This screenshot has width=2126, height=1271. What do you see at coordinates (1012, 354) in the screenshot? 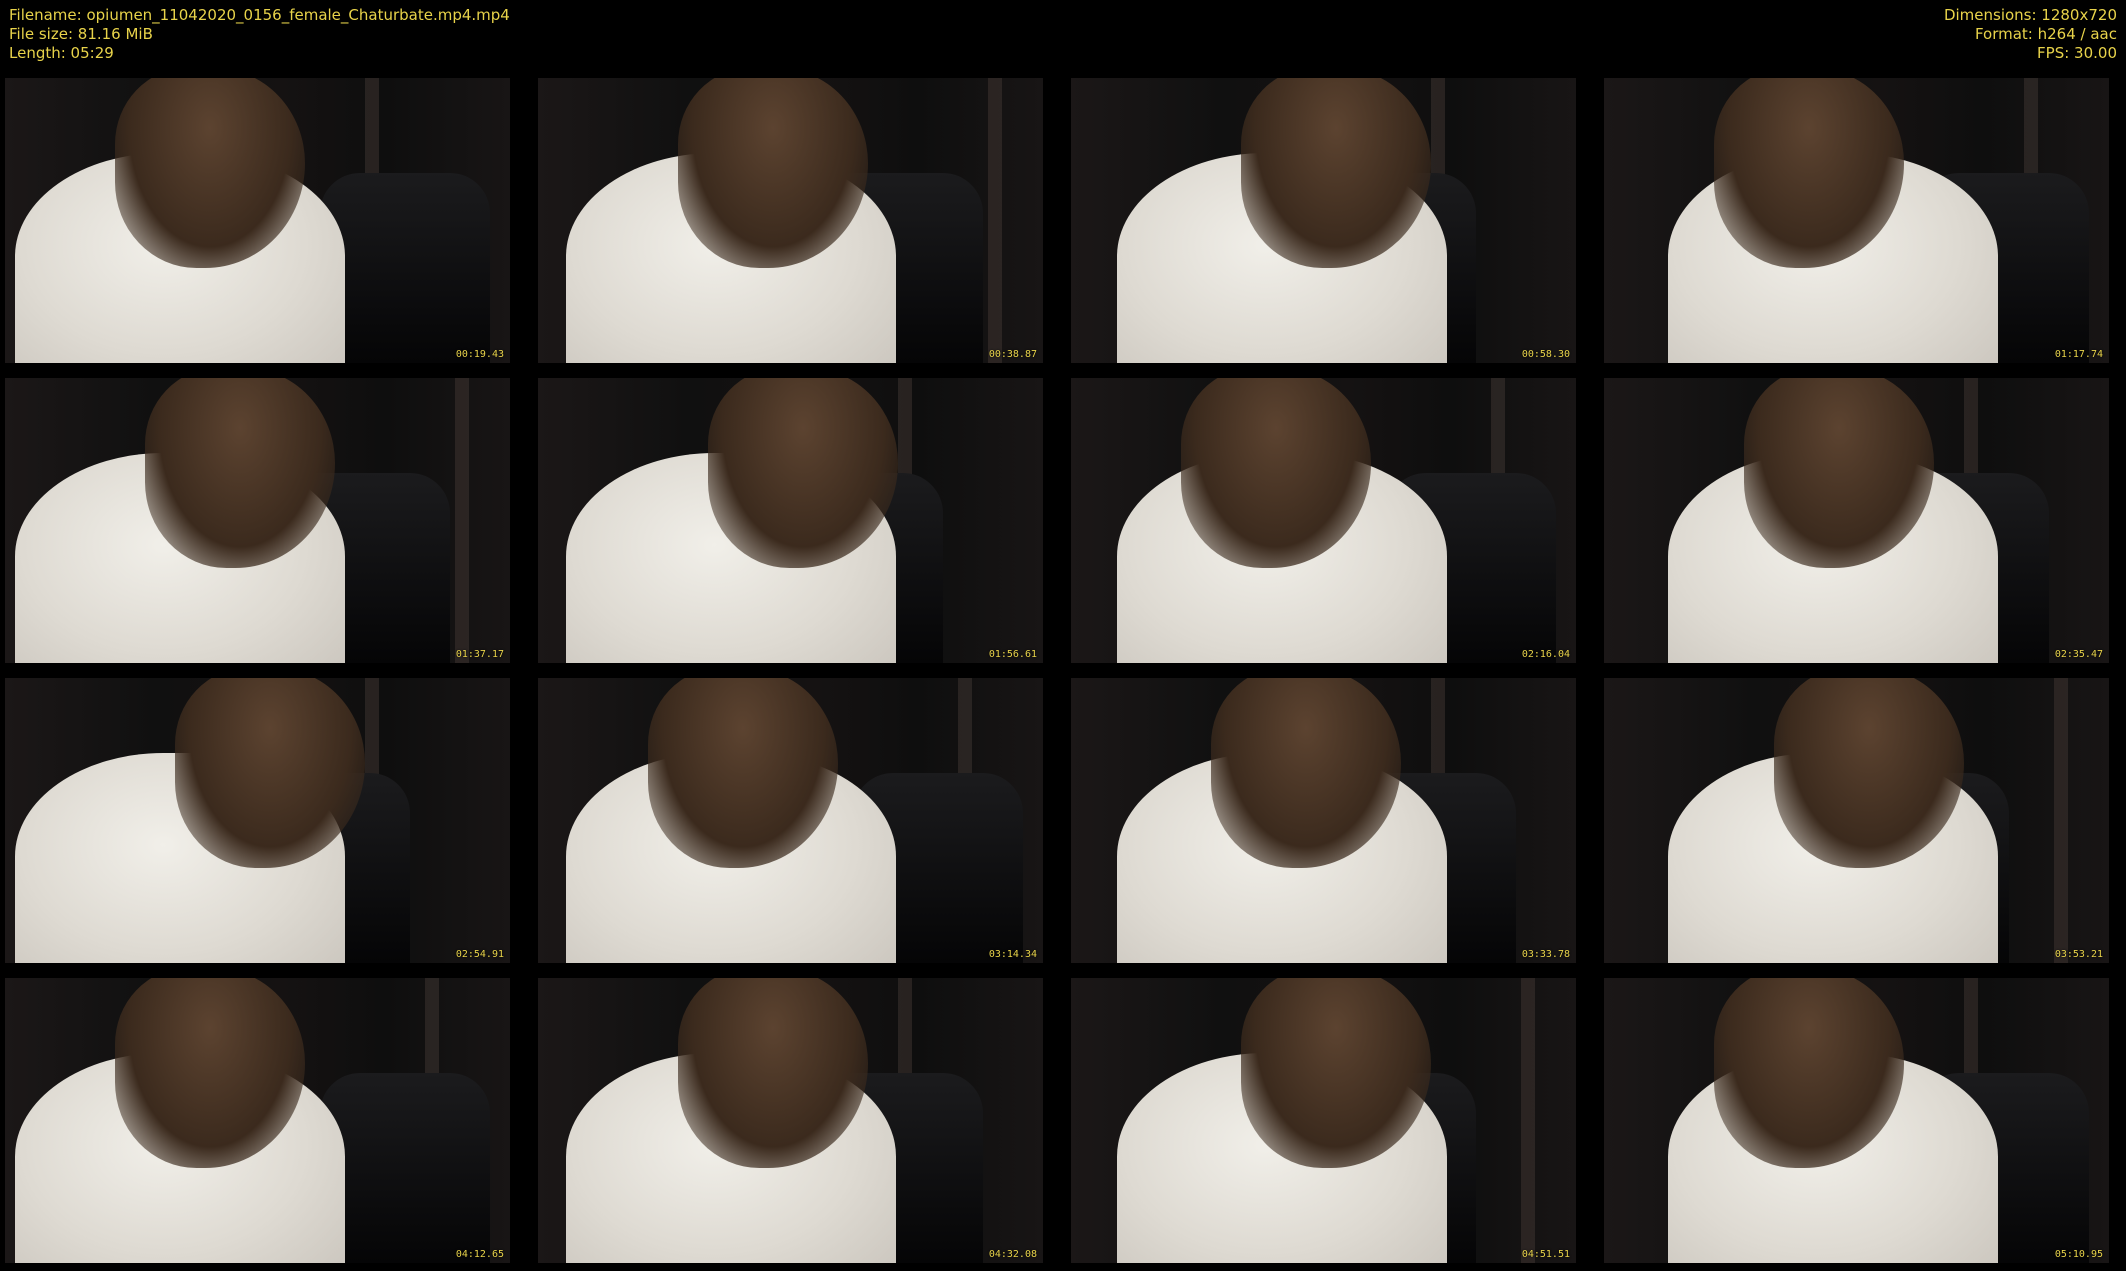
I see `timestamp-label: 00:38.87` at bounding box center [1012, 354].